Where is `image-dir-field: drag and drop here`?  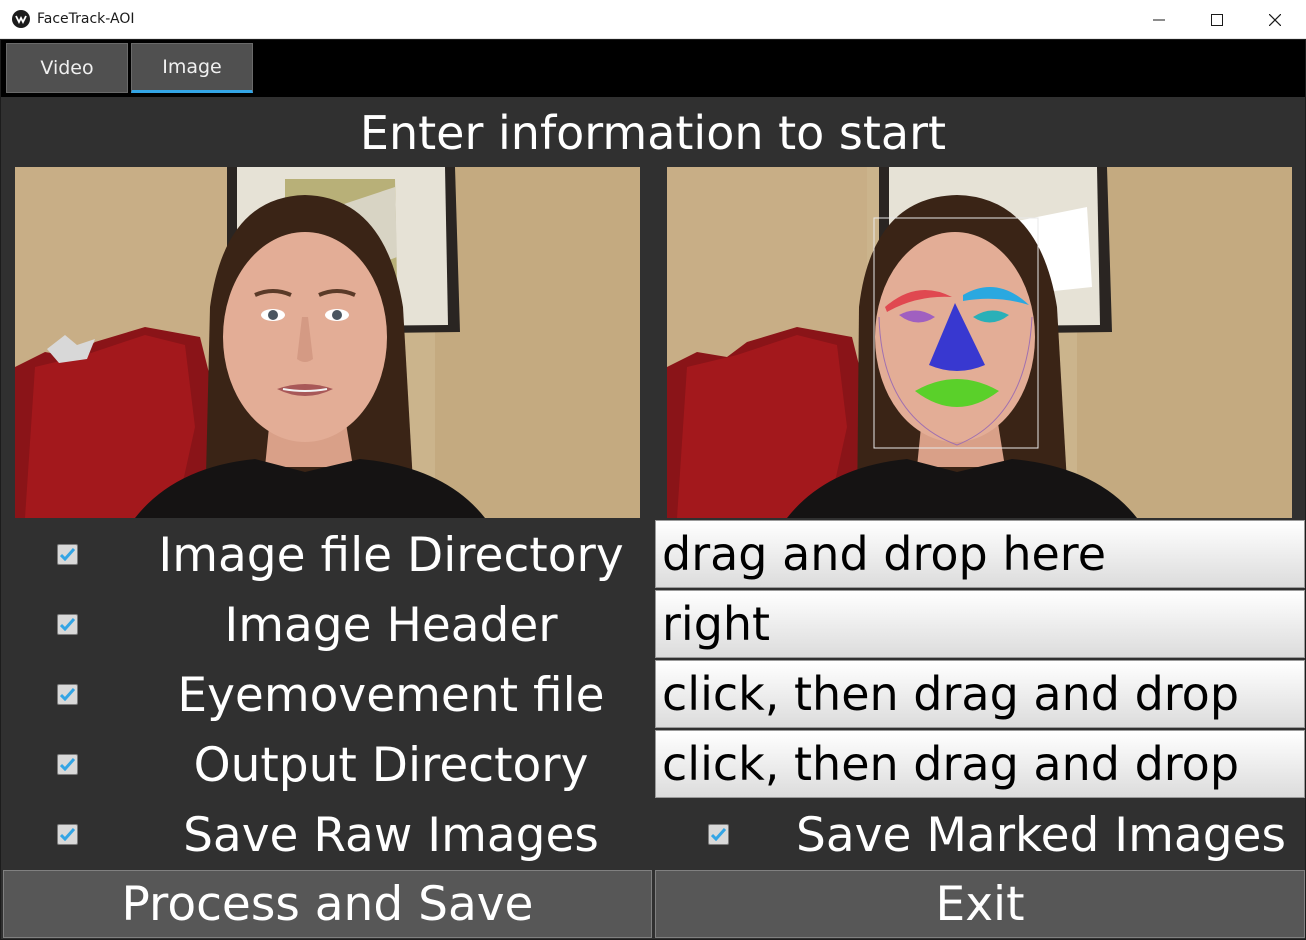
image-dir-field: drag and drop here is located at coordinates (980, 554).